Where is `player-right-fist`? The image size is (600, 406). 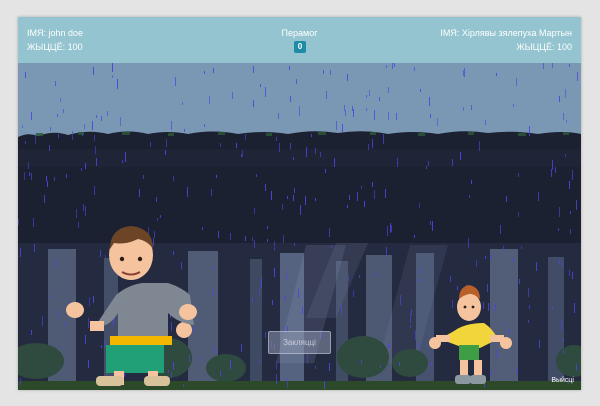
player-right-fist is located at coordinates (188, 312).